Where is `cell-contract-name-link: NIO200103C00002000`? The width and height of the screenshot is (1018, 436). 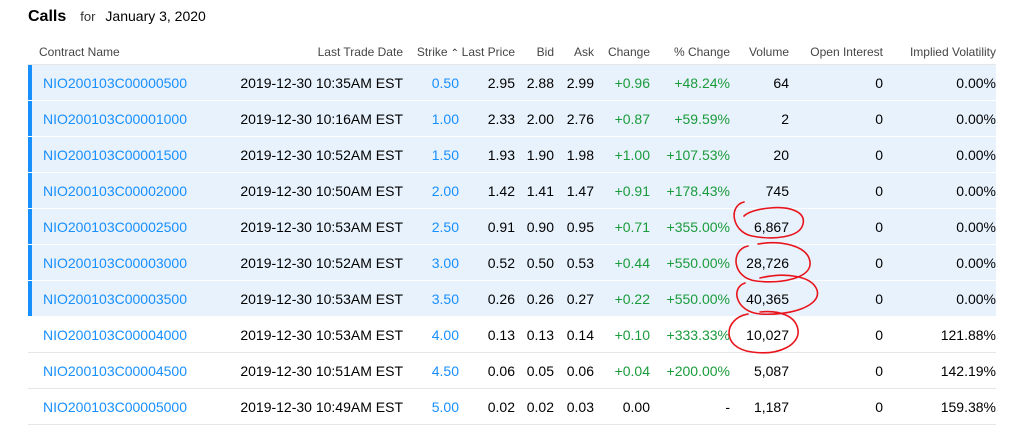 cell-contract-name-link: NIO200103C00002000 is located at coordinates (122, 190).